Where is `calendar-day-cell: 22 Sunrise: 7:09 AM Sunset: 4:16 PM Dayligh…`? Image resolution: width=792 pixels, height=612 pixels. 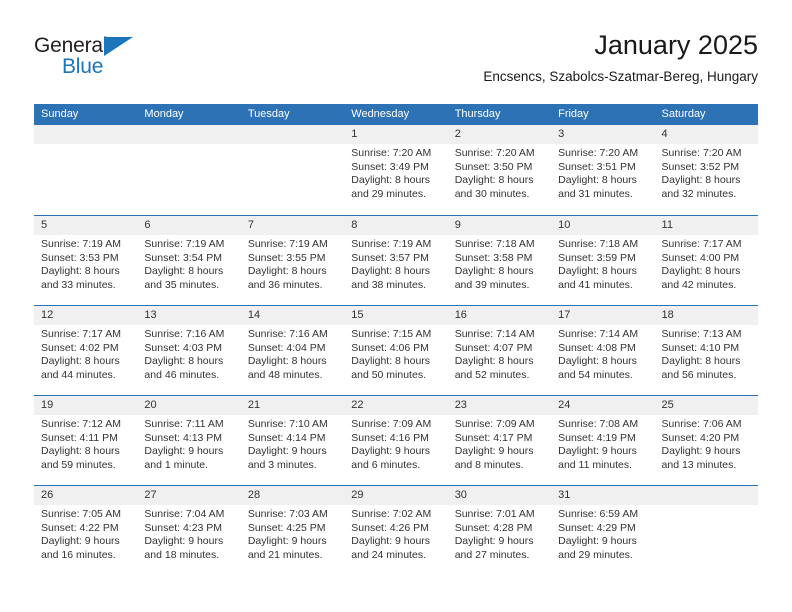 calendar-day-cell: 22 Sunrise: 7:09 AM Sunset: 4:16 PM Dayligh… is located at coordinates (396, 440).